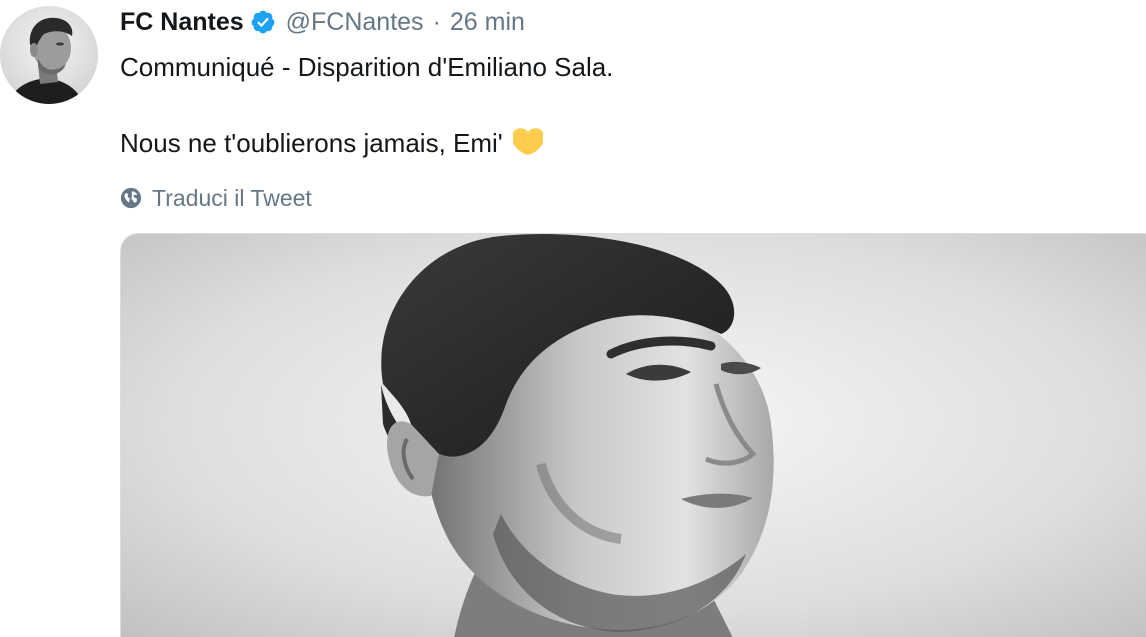  Describe the element at coordinates (182, 22) in the screenshot. I see `display-name: FC Nantes` at that location.